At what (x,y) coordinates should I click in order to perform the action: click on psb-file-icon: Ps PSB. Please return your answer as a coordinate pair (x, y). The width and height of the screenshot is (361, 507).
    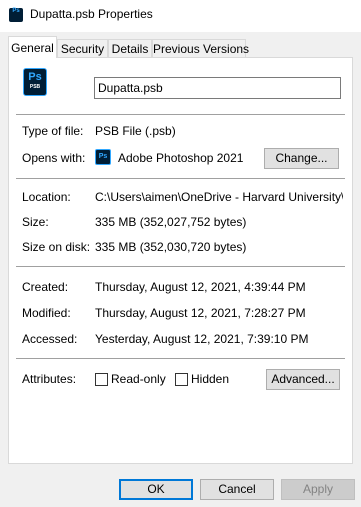
    Looking at the image, I should click on (35, 82).